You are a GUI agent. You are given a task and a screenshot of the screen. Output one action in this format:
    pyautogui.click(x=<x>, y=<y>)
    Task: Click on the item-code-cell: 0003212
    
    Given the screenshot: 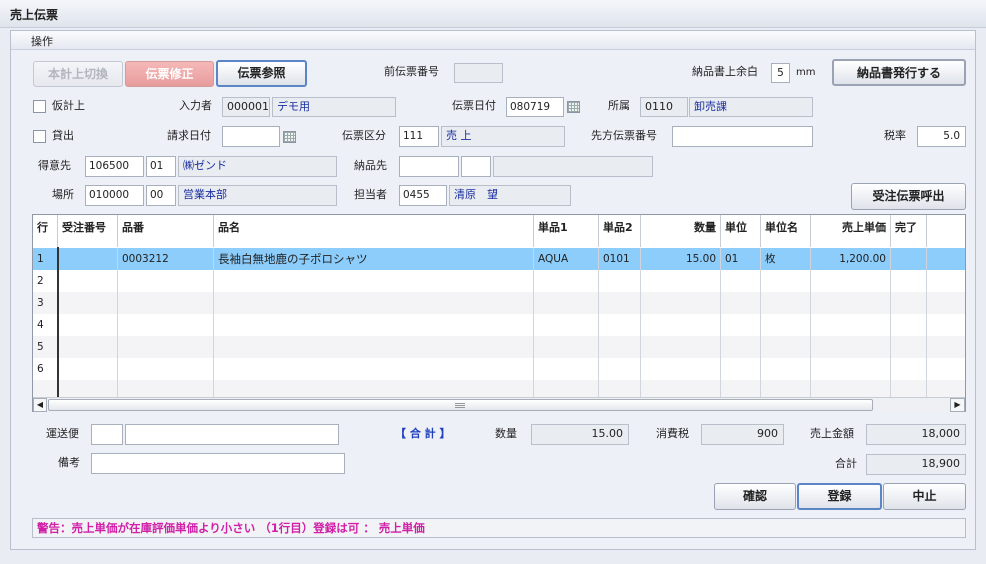 What is the action you would take?
    pyautogui.click(x=166, y=259)
    